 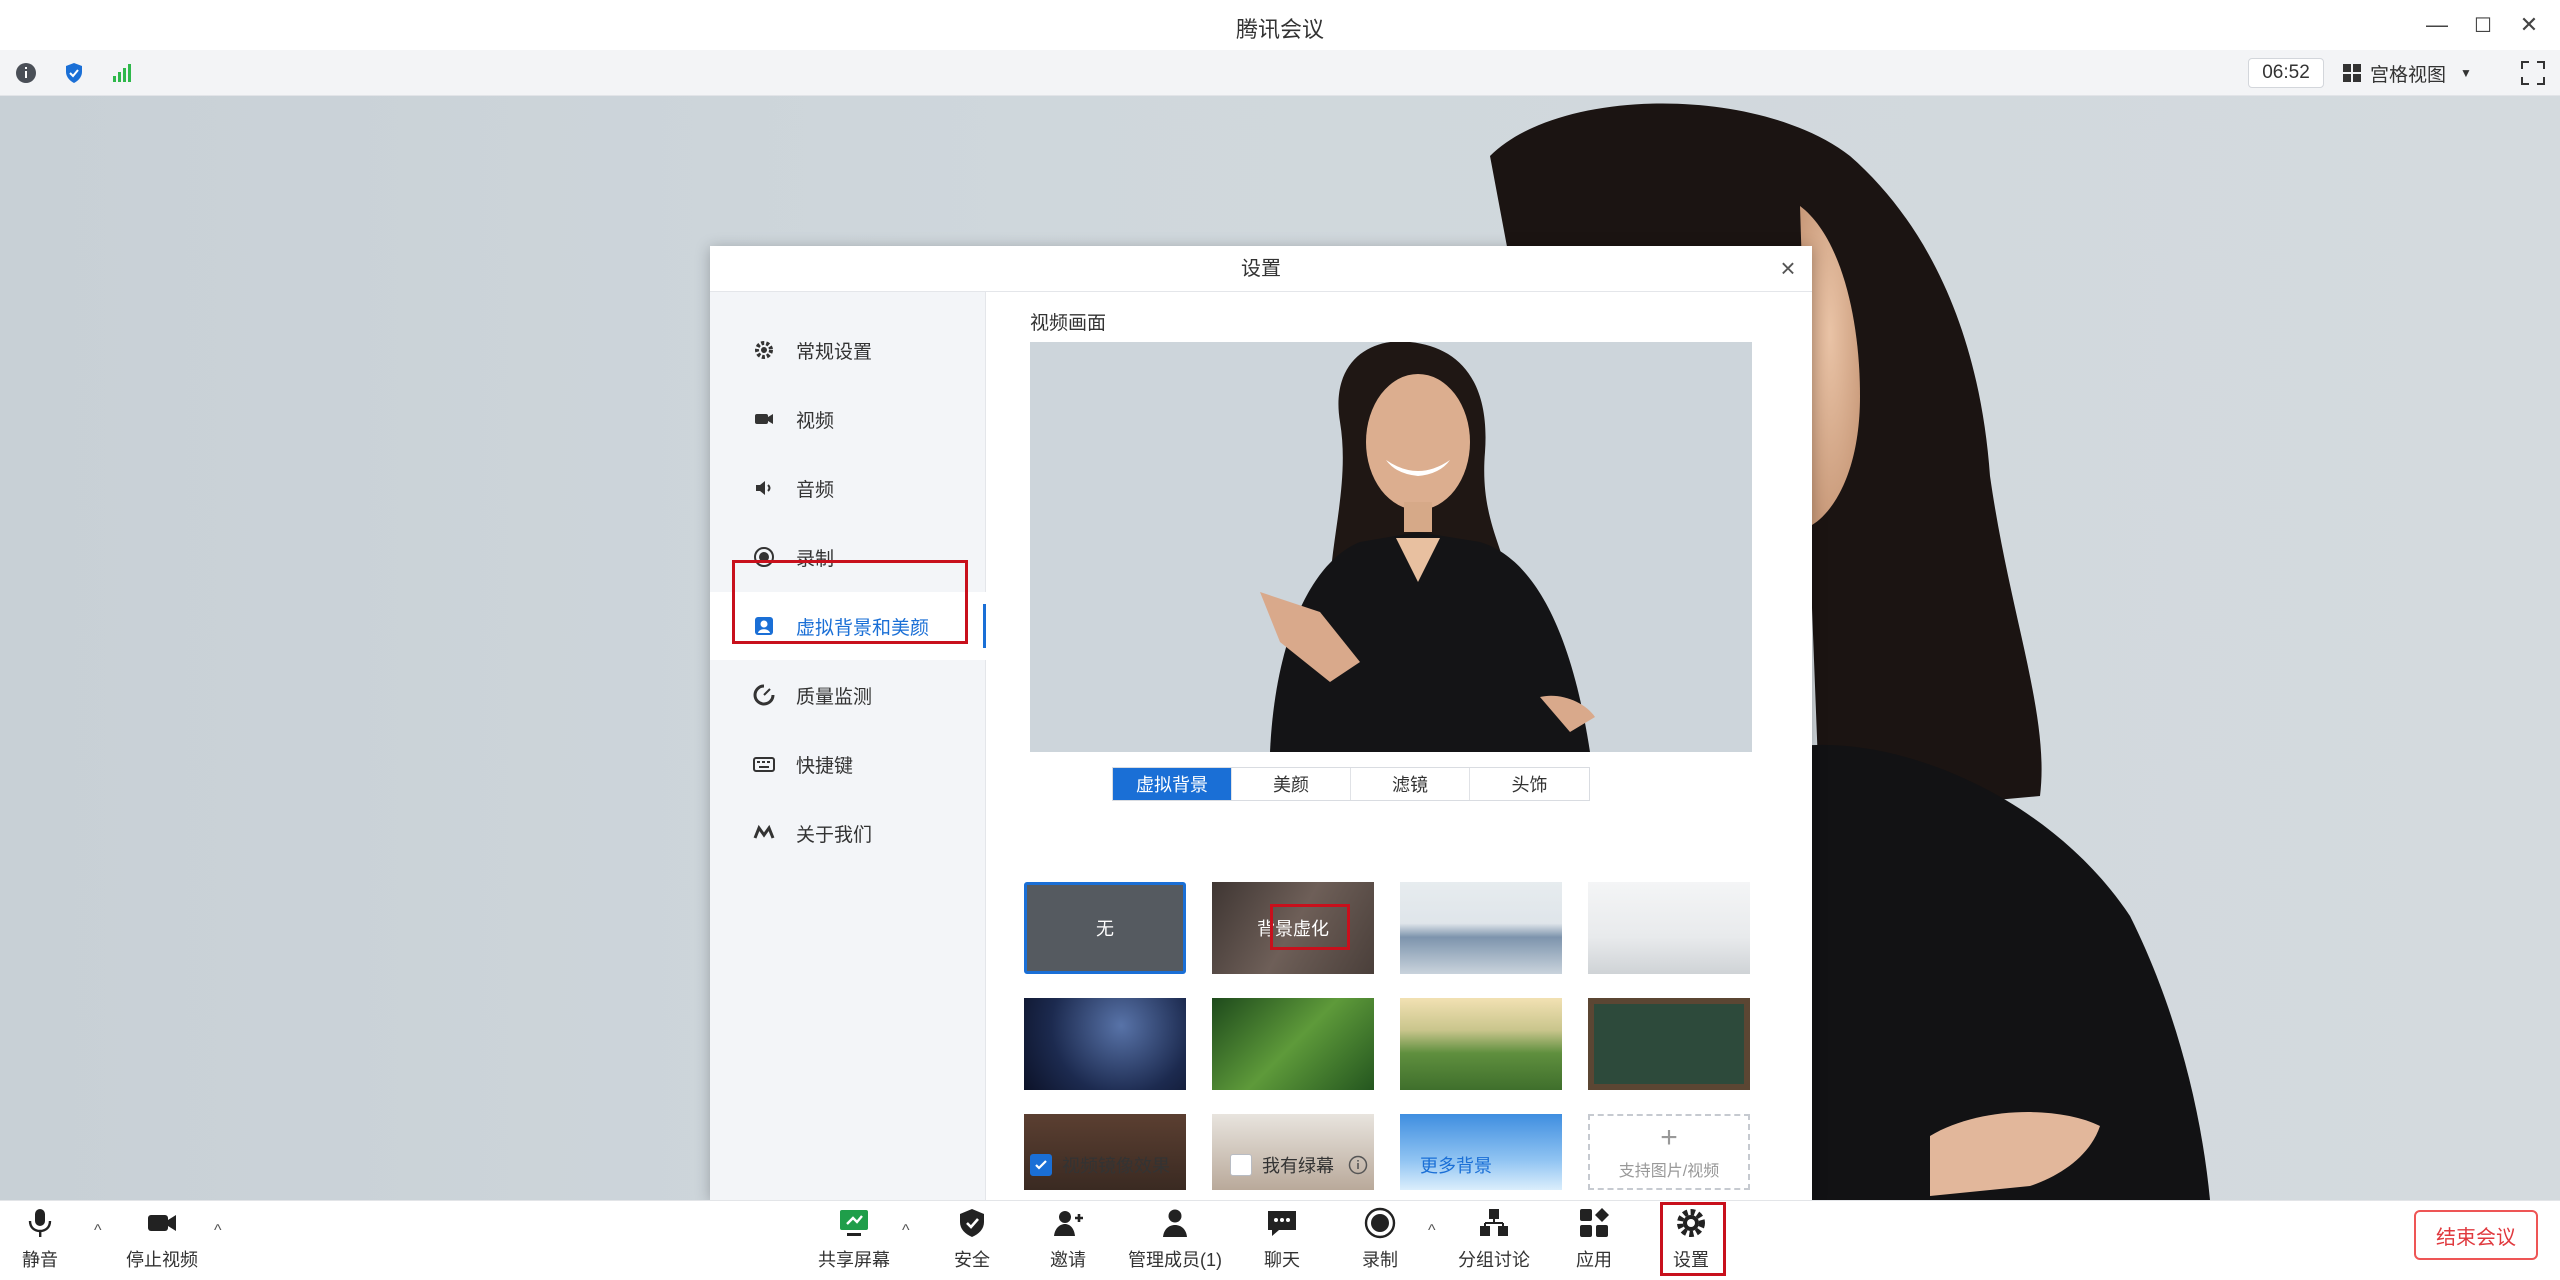 What do you see at coordinates (40, 1223) in the screenshot?
I see `microphone-icon` at bounding box center [40, 1223].